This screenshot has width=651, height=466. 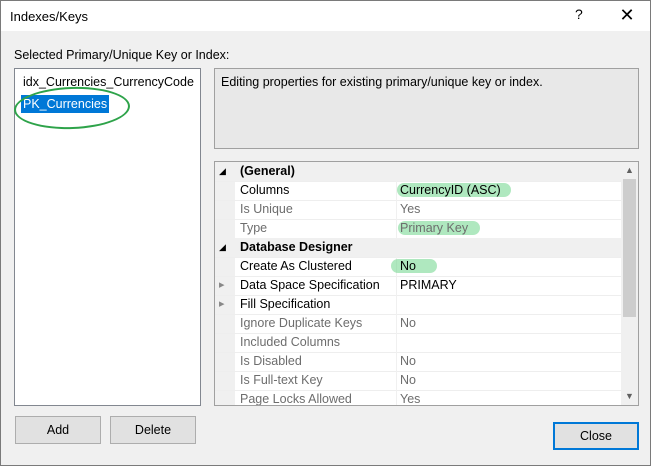 What do you see at coordinates (49, 16) in the screenshot?
I see `window-title: Indexes/Keys` at bounding box center [49, 16].